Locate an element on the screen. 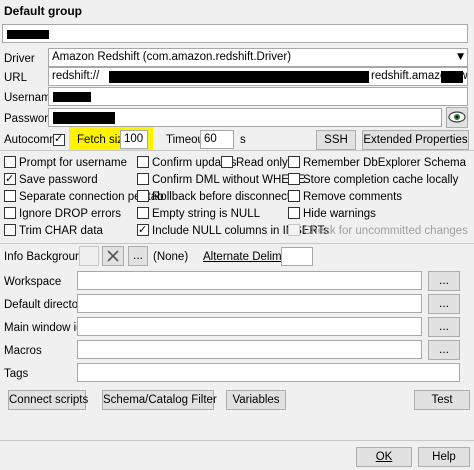 This screenshot has width=474, height=470. eye-icon is located at coordinates (457, 117).